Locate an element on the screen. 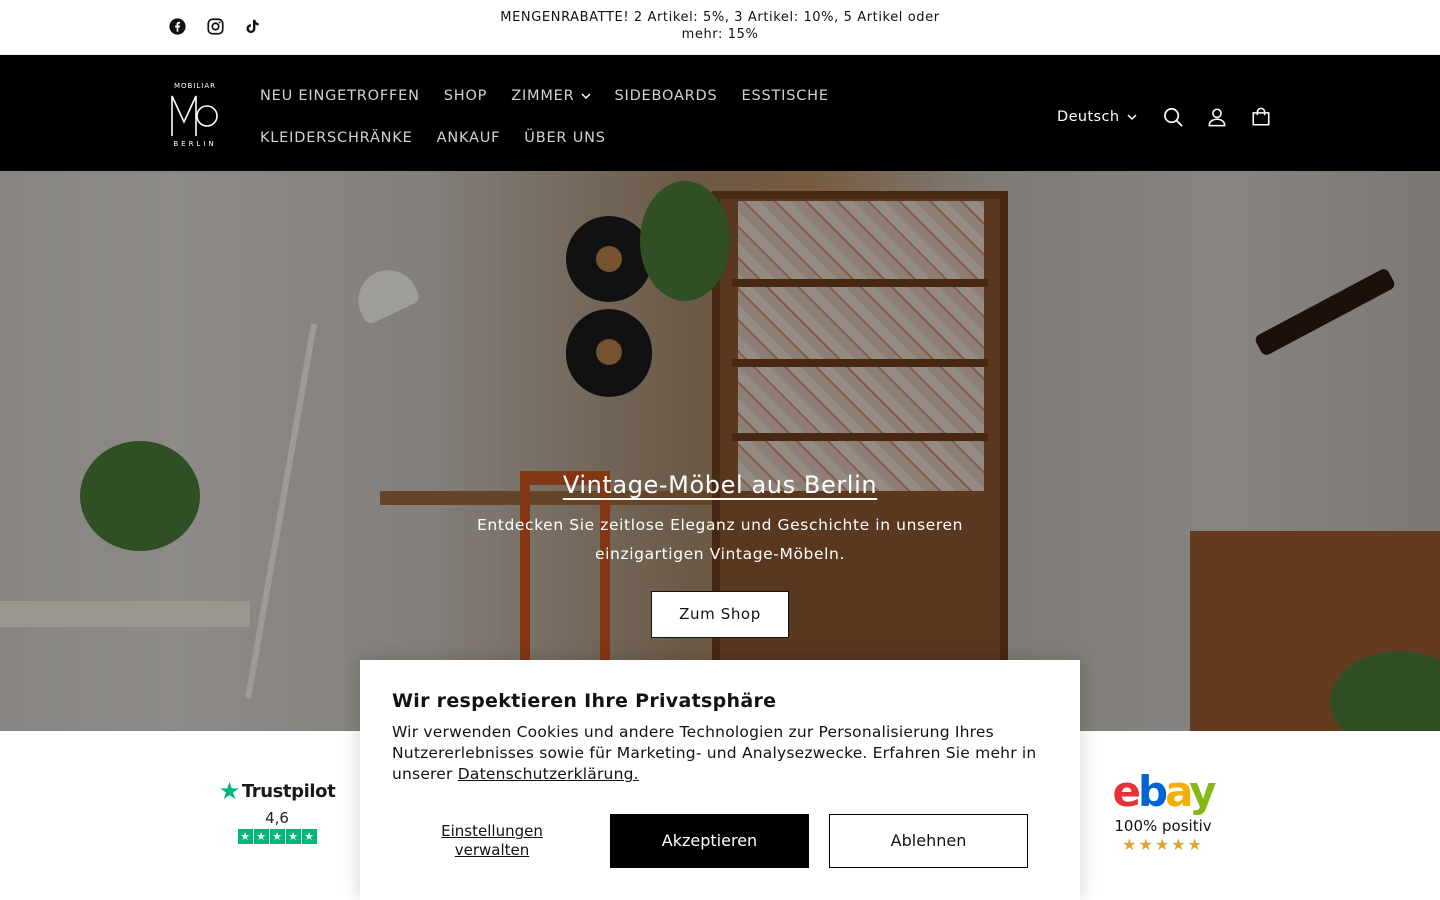  nav-label: KLEIDERSCHRÄNKE is located at coordinates (336, 138).